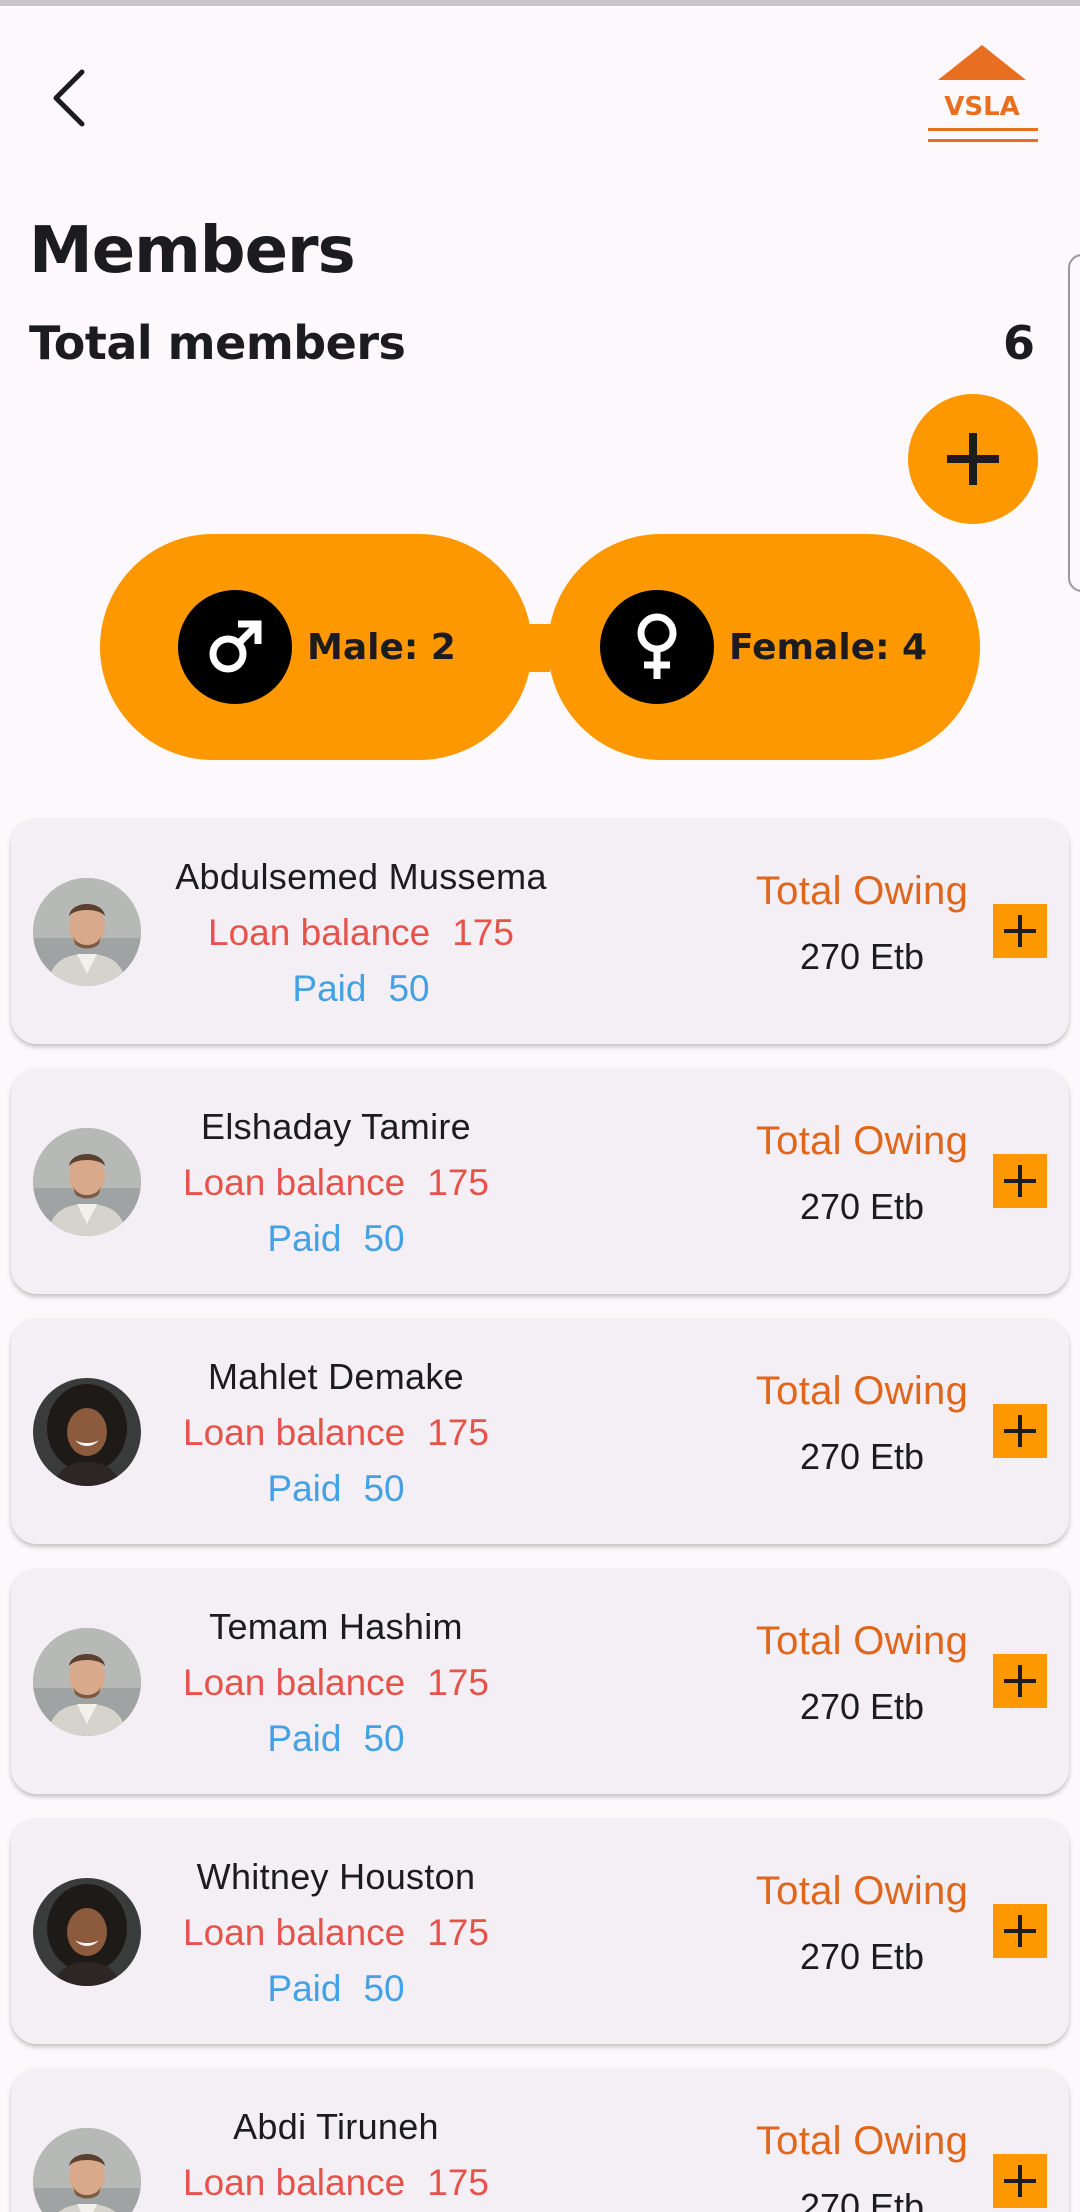 The width and height of the screenshot is (1080, 2212). I want to click on male-symbol-icon, so click(235, 647).